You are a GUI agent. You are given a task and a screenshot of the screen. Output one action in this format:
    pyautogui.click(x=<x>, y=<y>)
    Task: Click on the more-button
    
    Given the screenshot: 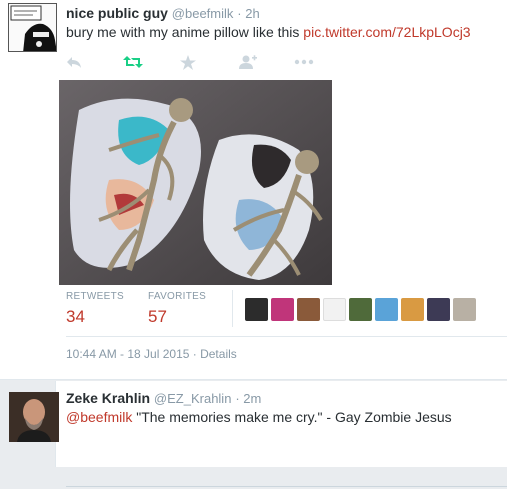 What is the action you would take?
    pyautogui.click(x=322, y=62)
    